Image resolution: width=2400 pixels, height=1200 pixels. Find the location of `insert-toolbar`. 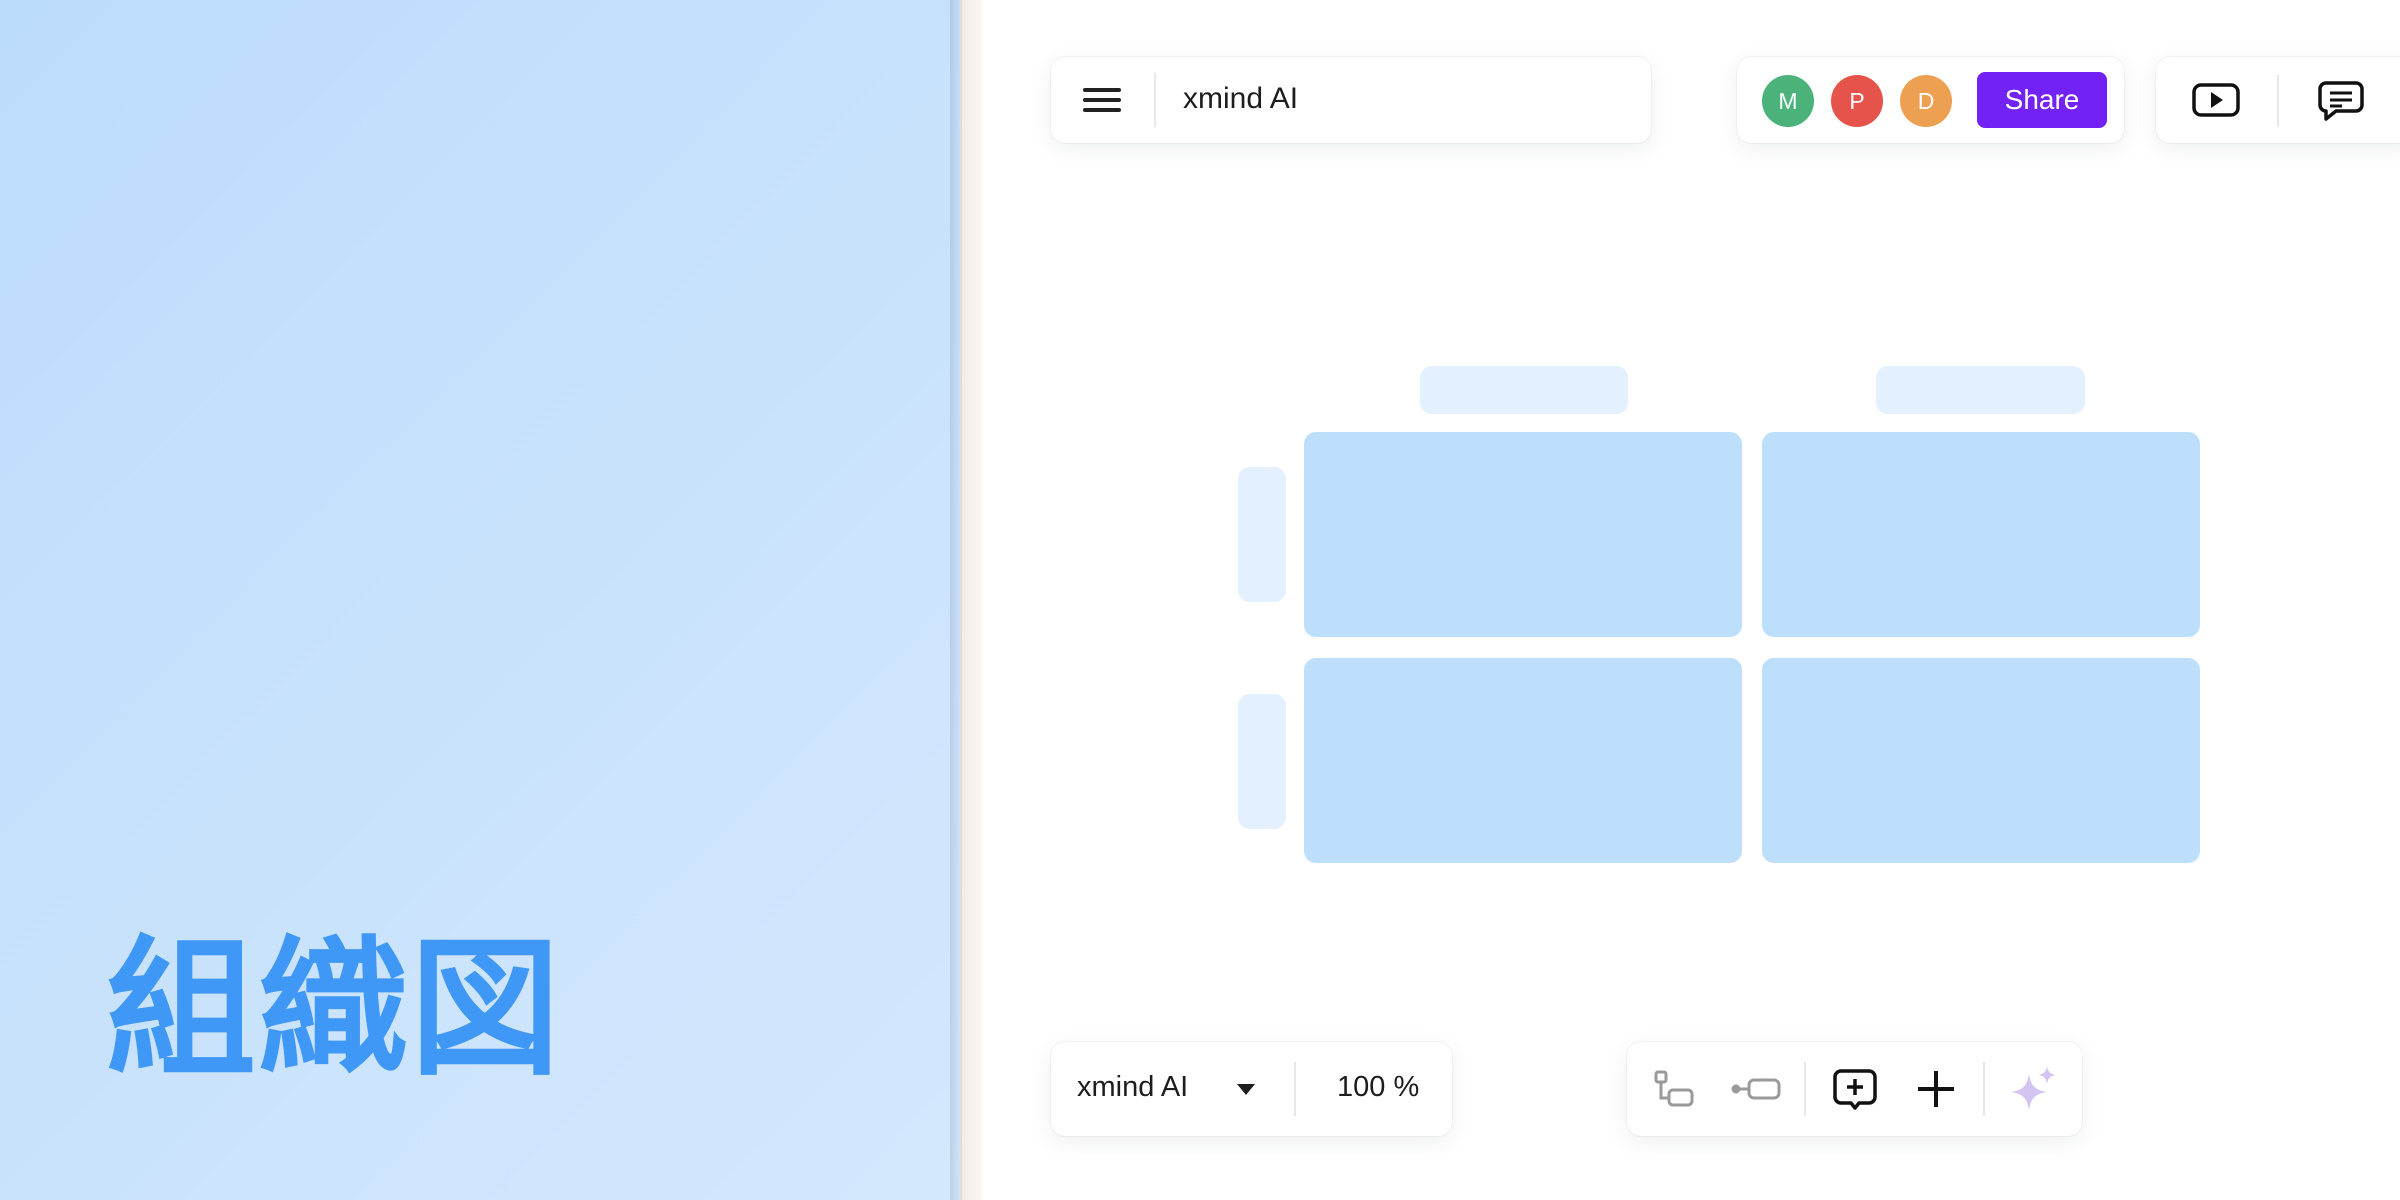

insert-toolbar is located at coordinates (1854, 1089).